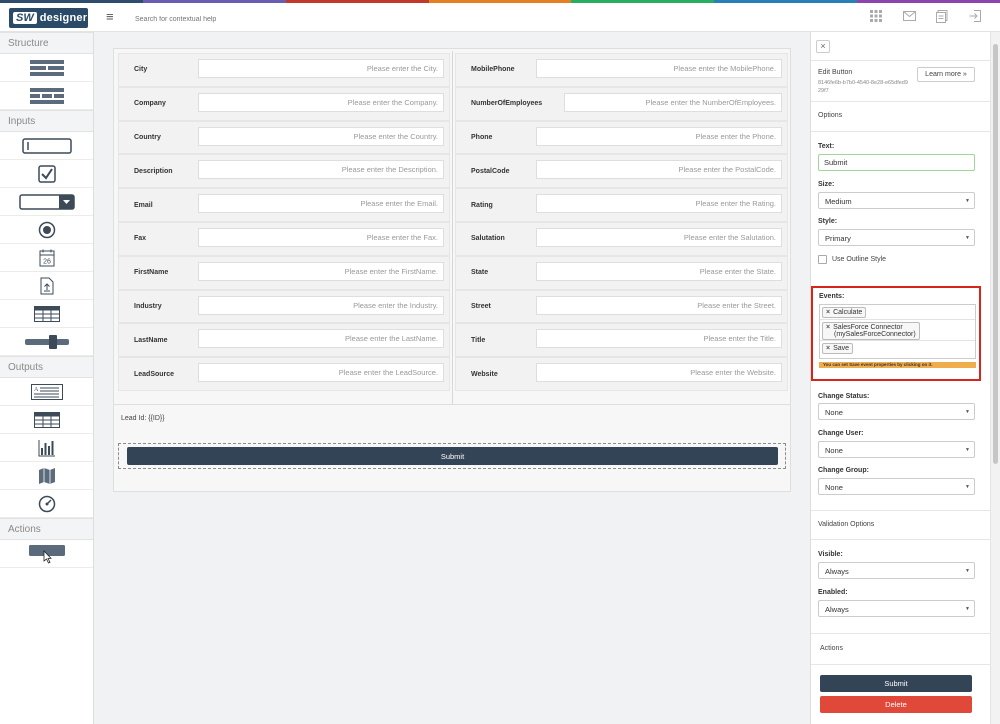 The width and height of the screenshot is (1000, 724). Describe the element at coordinates (46, 392) in the screenshot. I see `tool-html-output: A` at that location.